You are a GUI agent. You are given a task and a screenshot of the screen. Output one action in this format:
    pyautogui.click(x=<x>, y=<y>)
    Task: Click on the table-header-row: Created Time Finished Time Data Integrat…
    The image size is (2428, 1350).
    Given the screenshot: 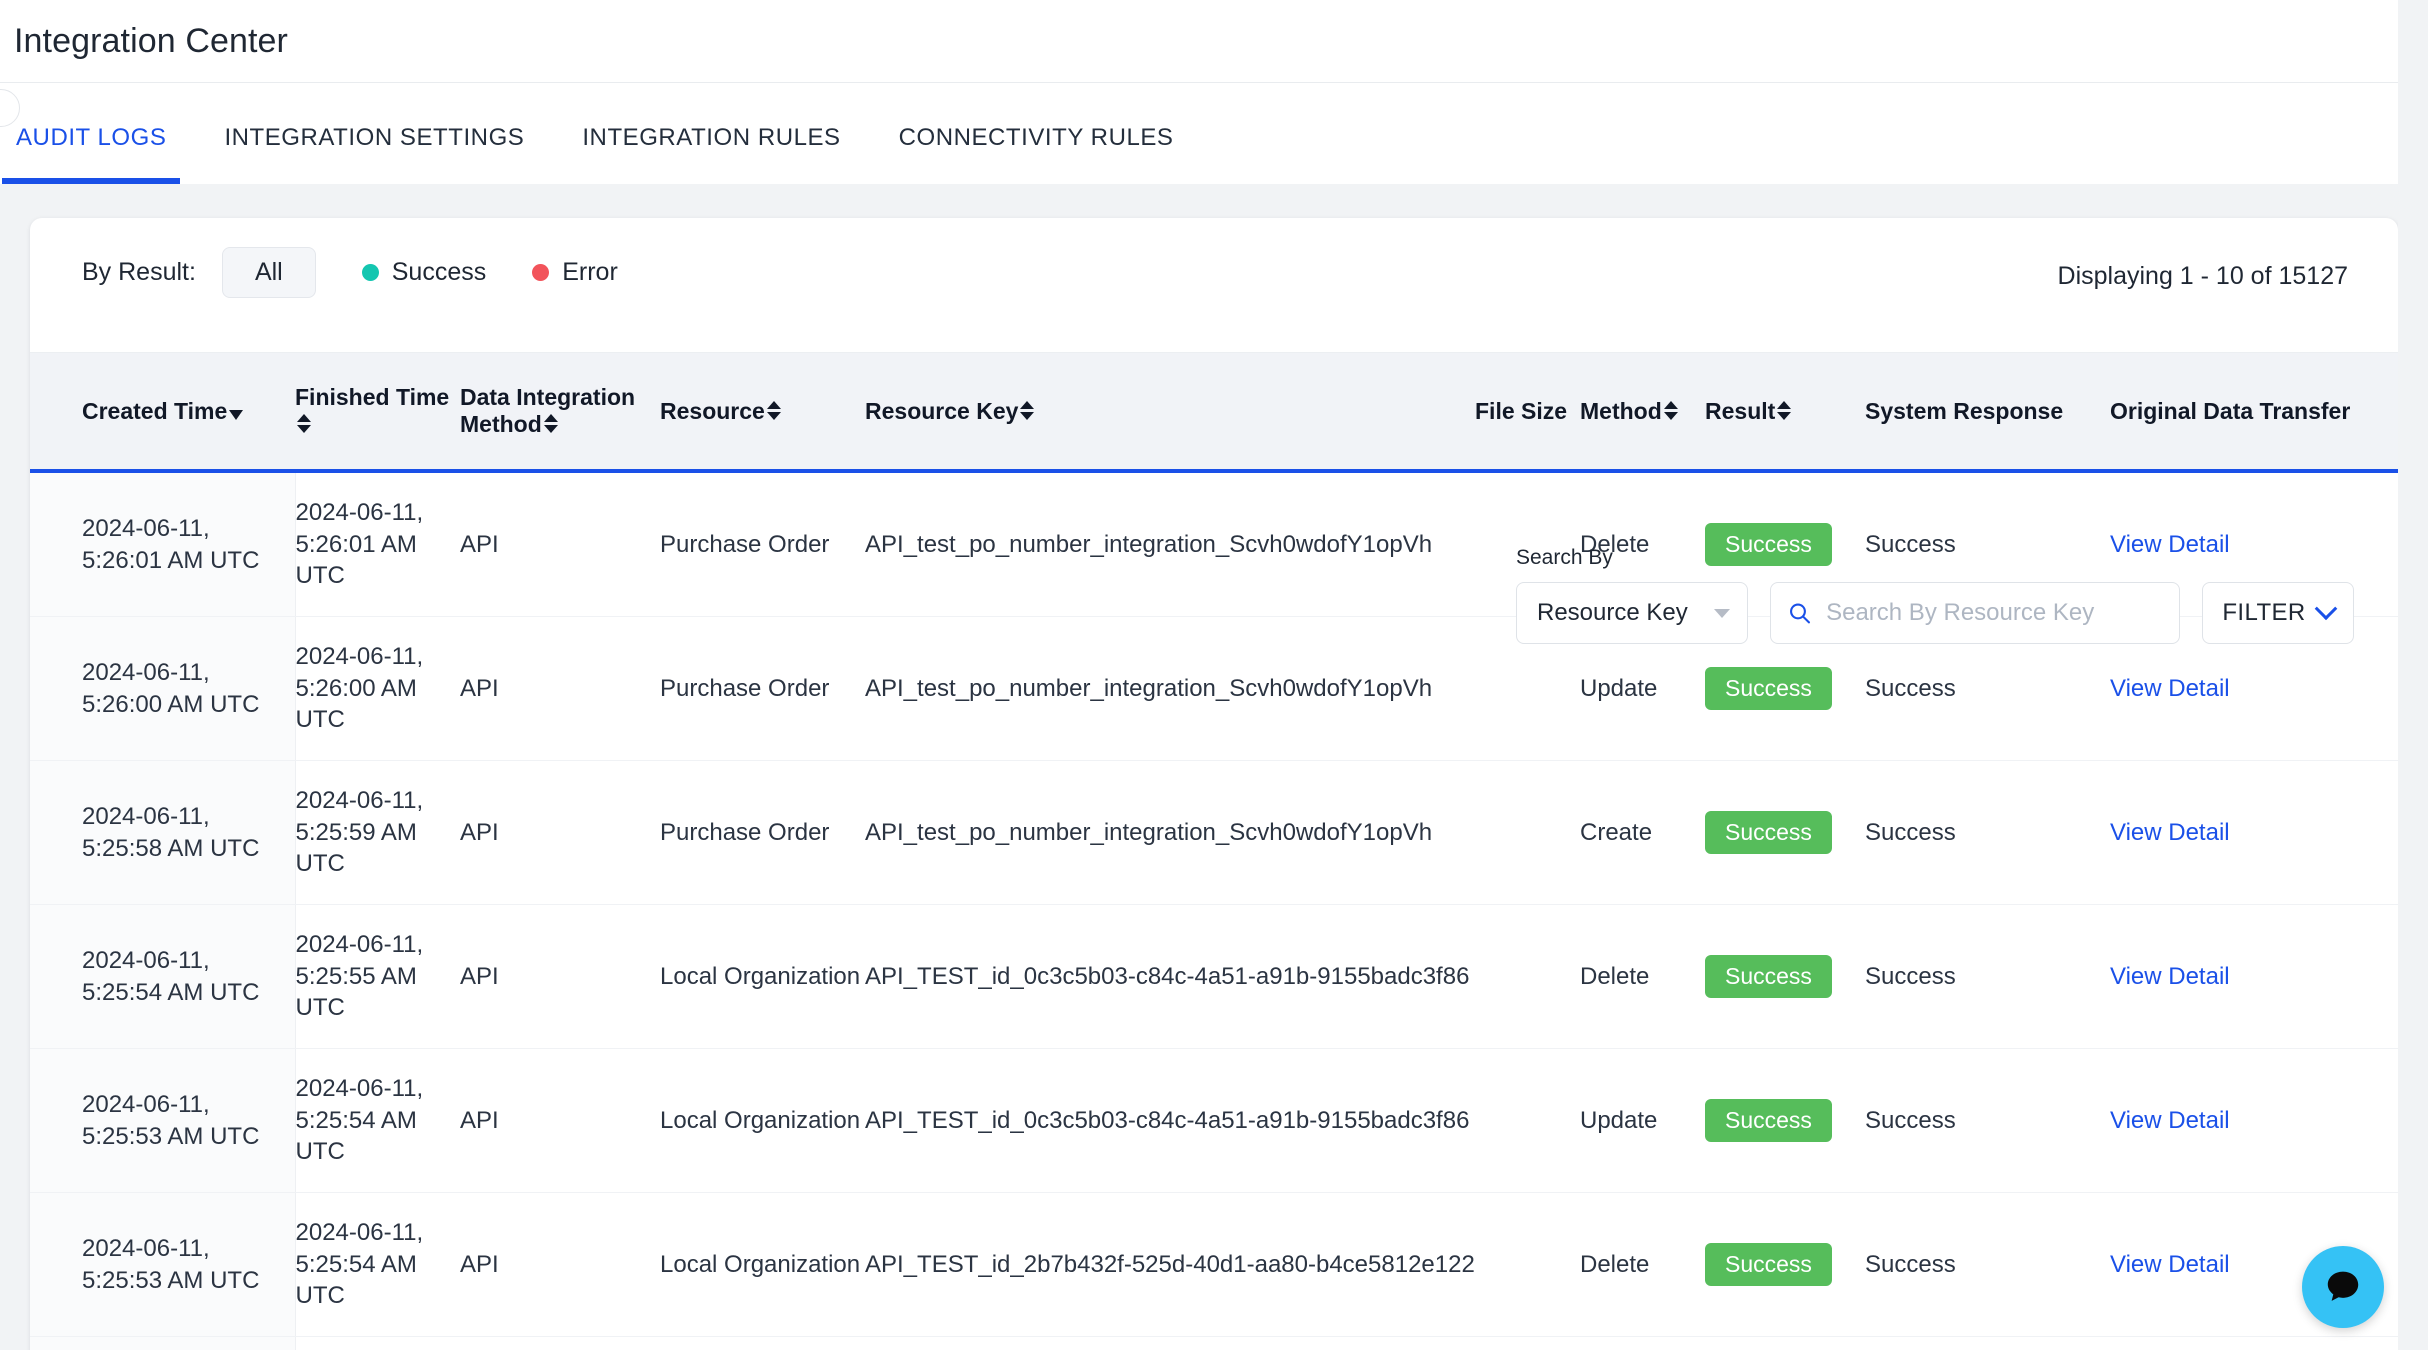 What is the action you would take?
    pyautogui.click(x=1214, y=413)
    